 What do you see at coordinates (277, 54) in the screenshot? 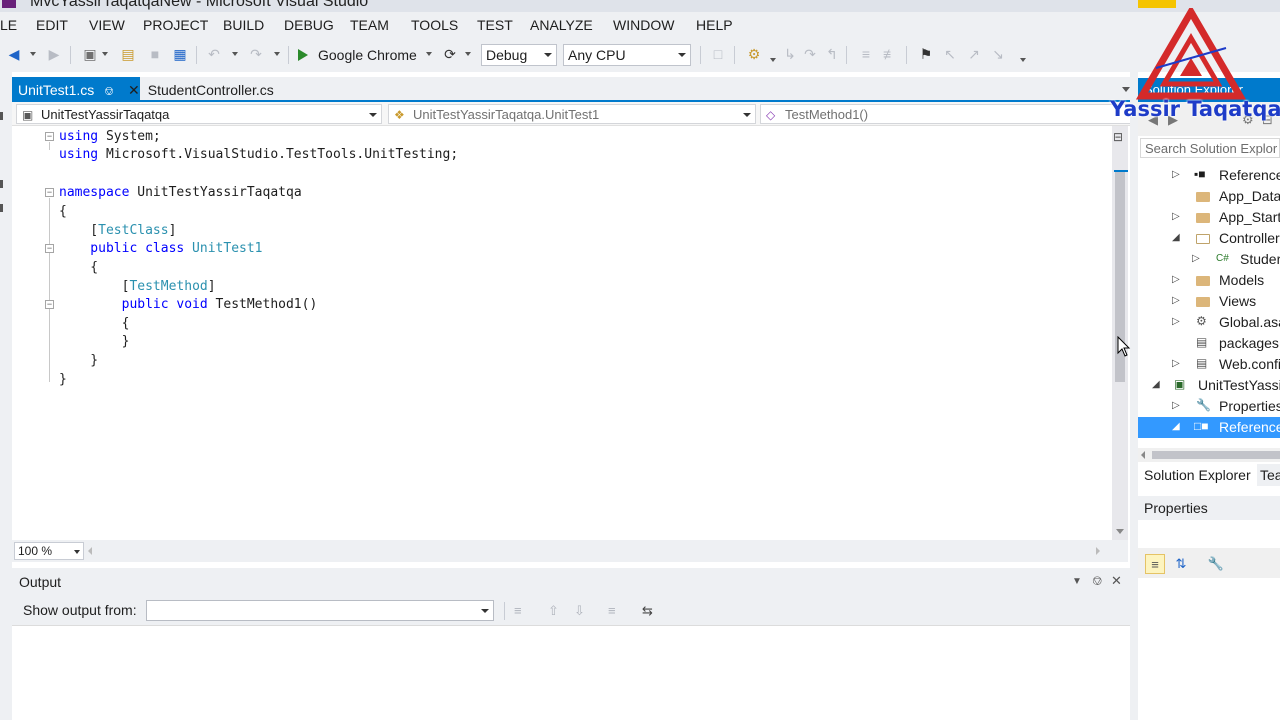
I see `redo-dropdown-icon` at bounding box center [277, 54].